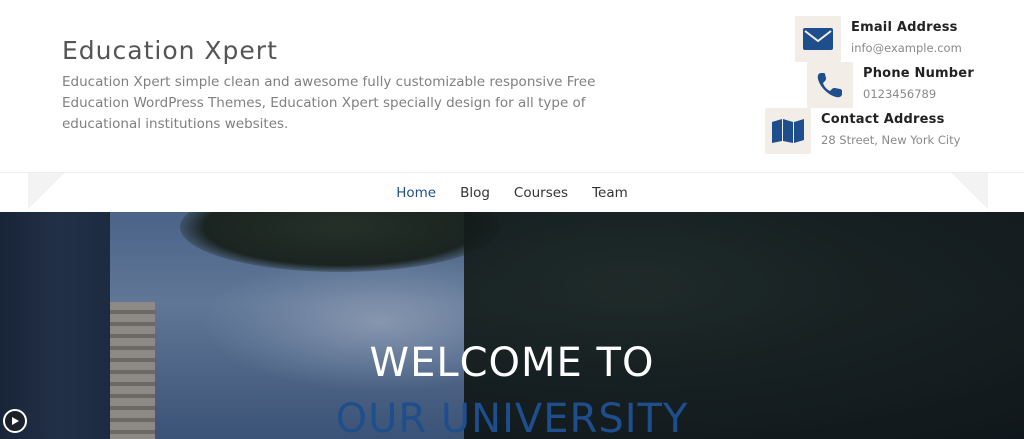 This screenshot has width=1024, height=439. Describe the element at coordinates (904, 27) in the screenshot. I see `contact-email-label: Email Address` at that location.